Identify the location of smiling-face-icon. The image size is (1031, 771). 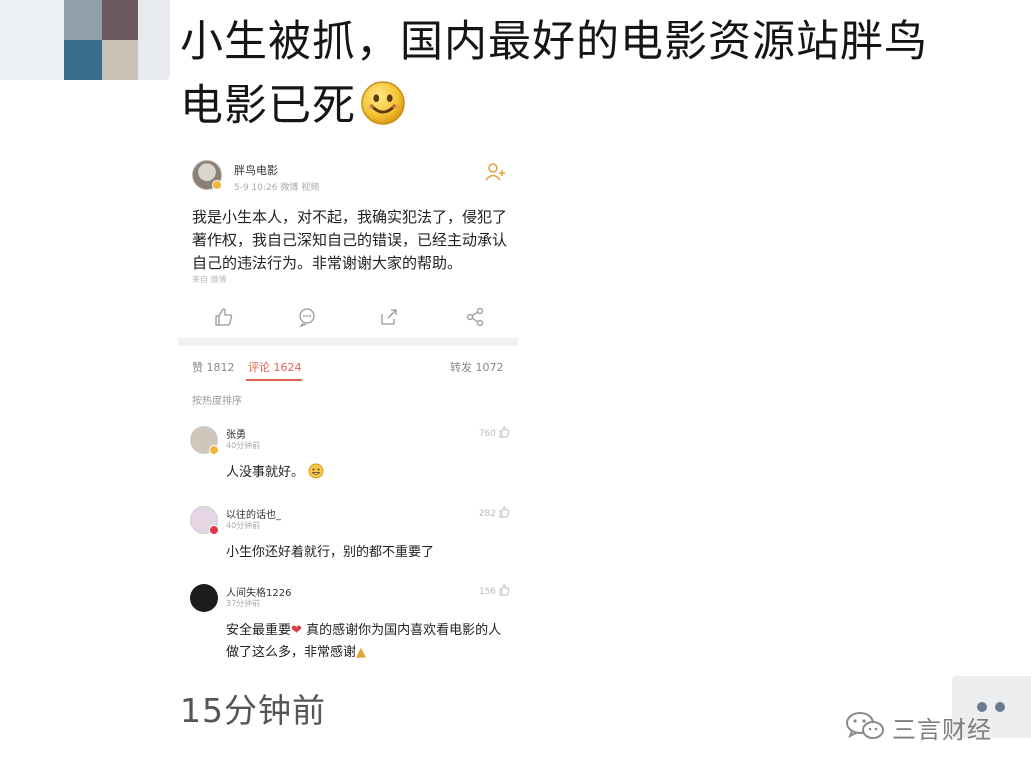
(383, 103).